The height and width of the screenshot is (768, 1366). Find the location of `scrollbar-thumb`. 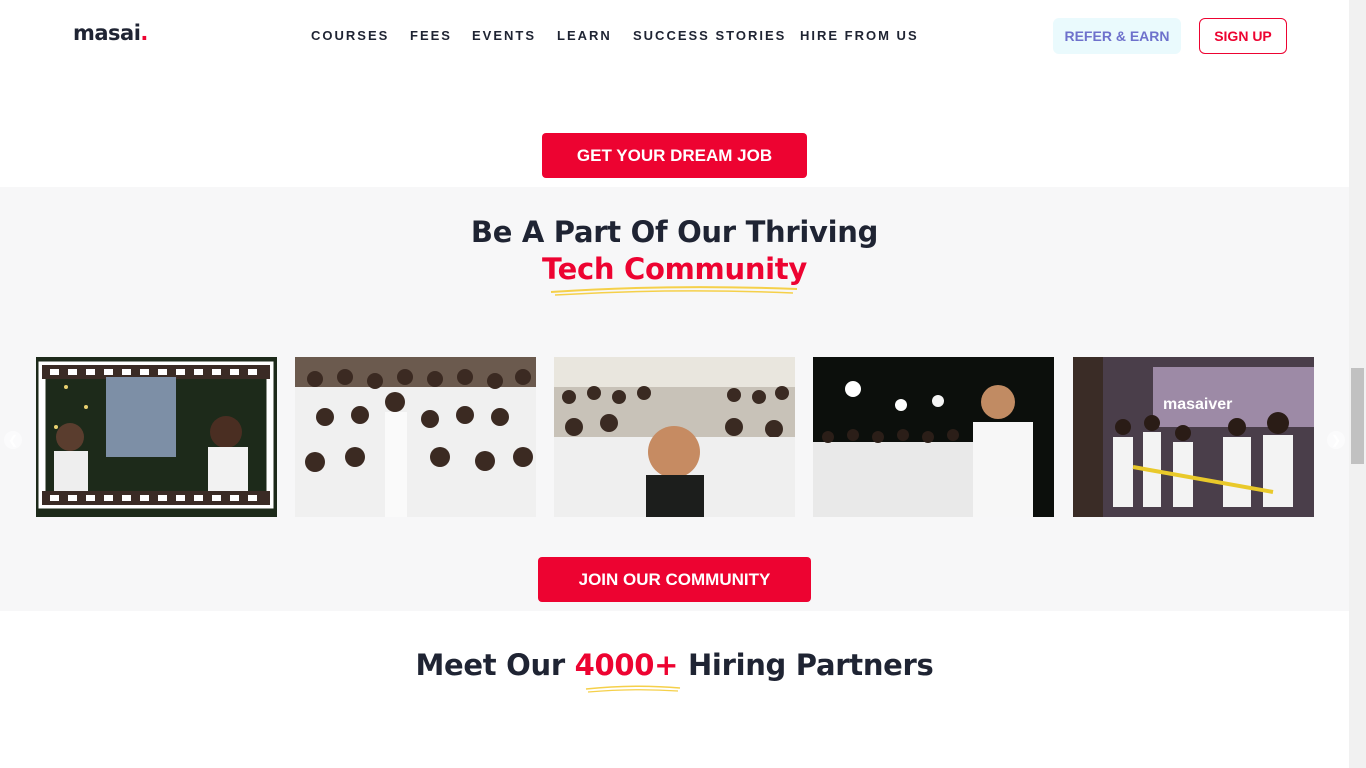

scrollbar-thumb is located at coordinates (1357, 416).